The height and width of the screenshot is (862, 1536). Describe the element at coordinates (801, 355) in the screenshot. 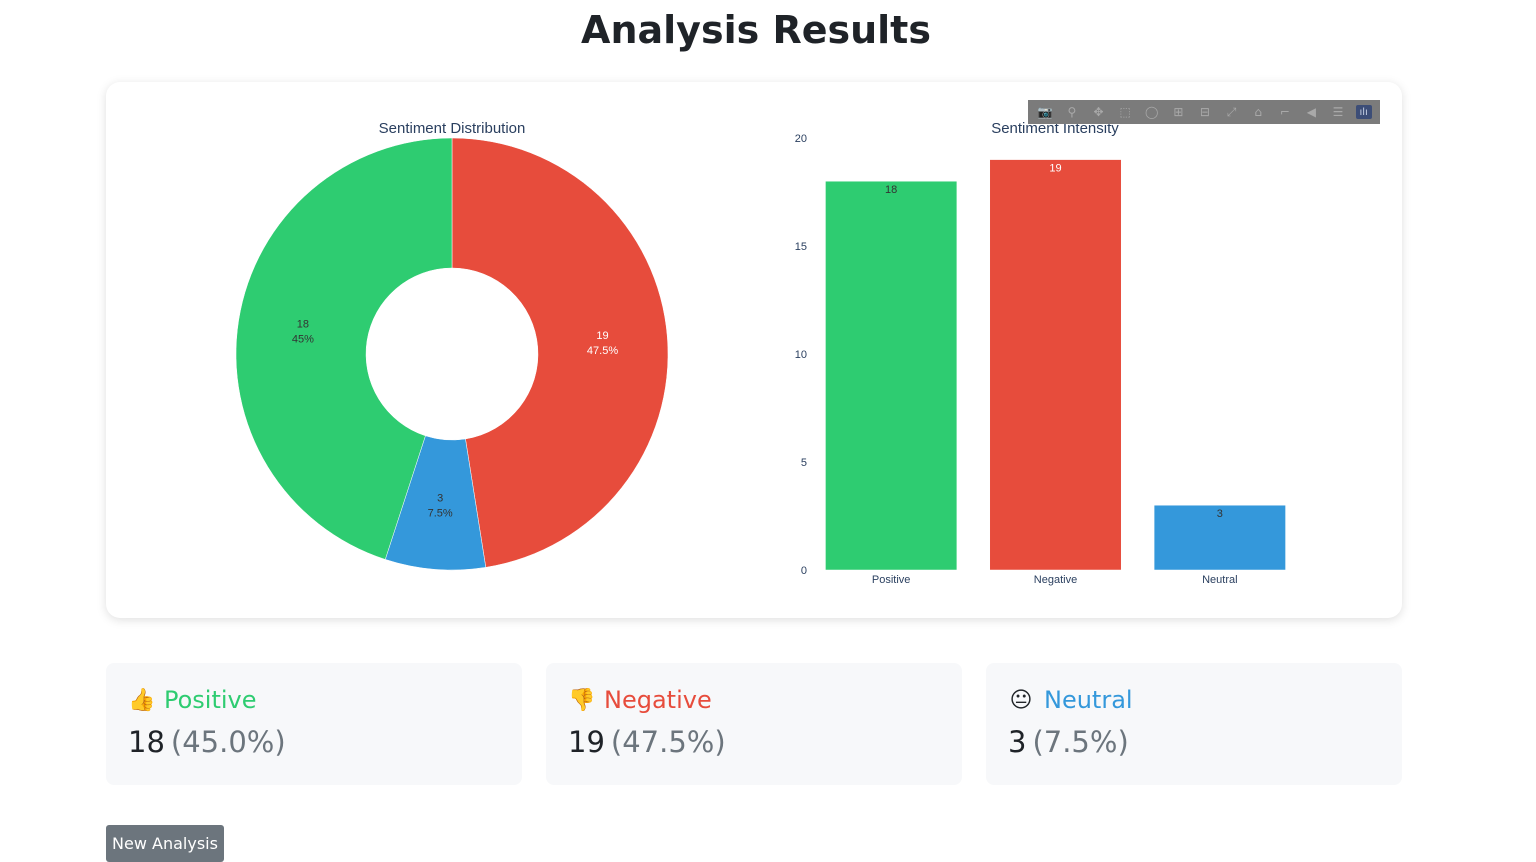

I see `y-tick-label: 10` at that location.